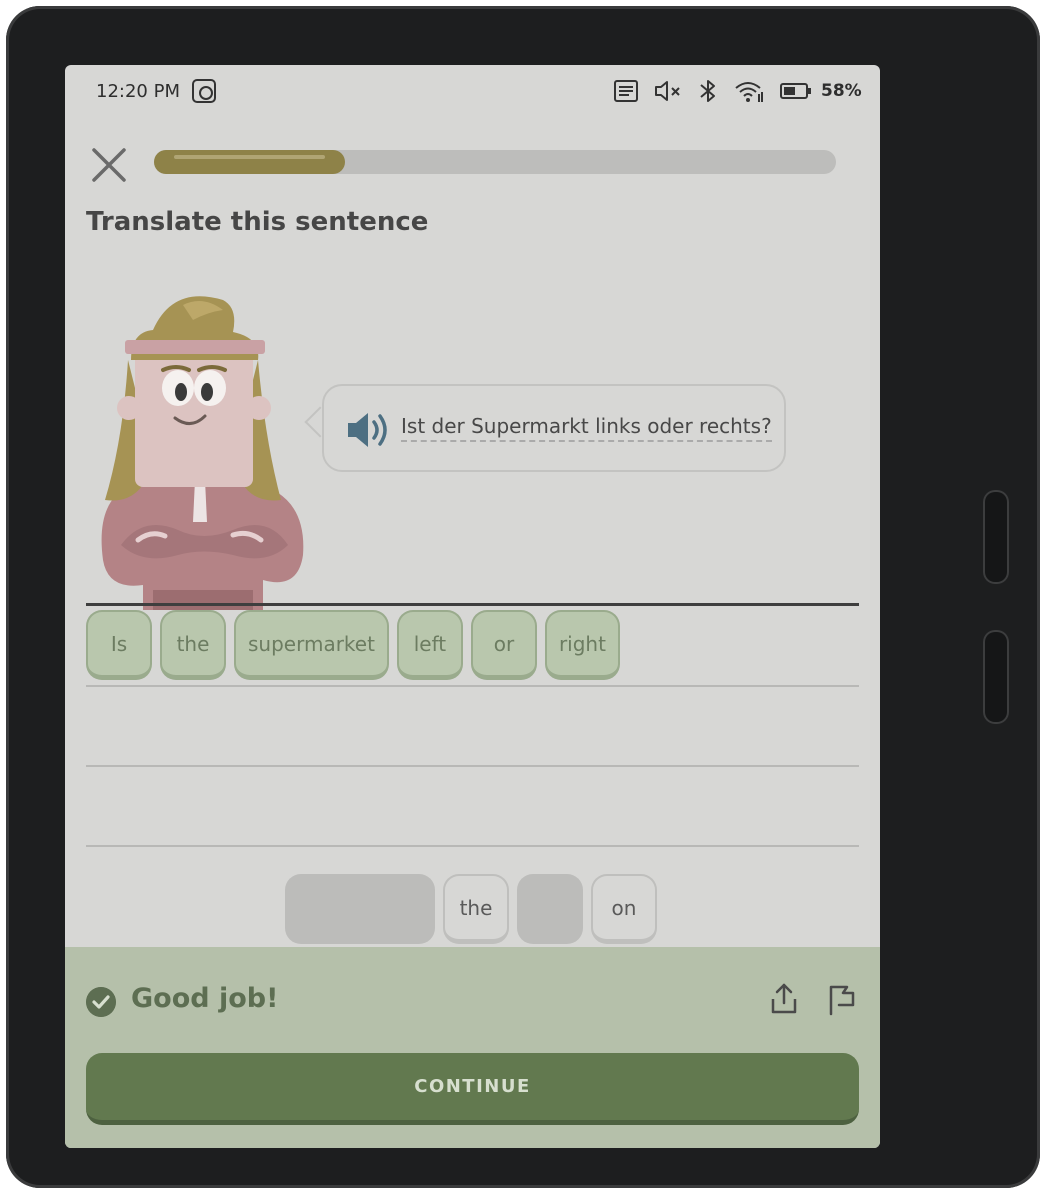 Image resolution: width=1045 pixels, height=1193 pixels. I want to click on check-circle-icon, so click(101, 1002).